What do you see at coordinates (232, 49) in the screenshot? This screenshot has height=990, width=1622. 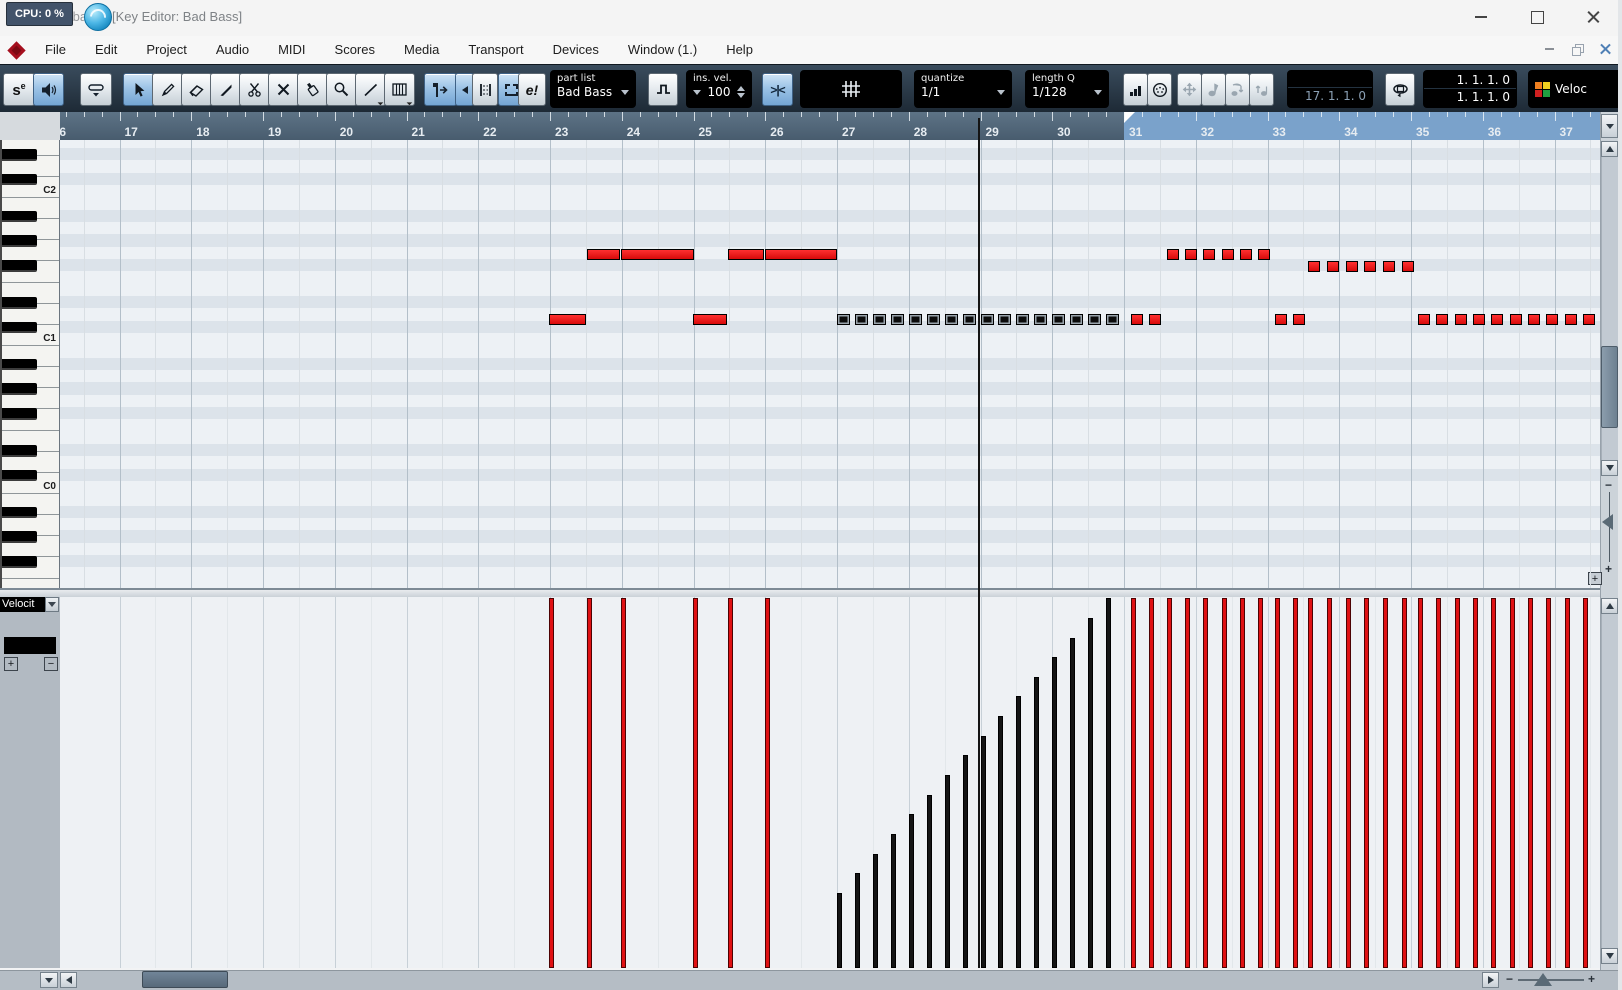 I see `menu-item-audio: Audio` at bounding box center [232, 49].